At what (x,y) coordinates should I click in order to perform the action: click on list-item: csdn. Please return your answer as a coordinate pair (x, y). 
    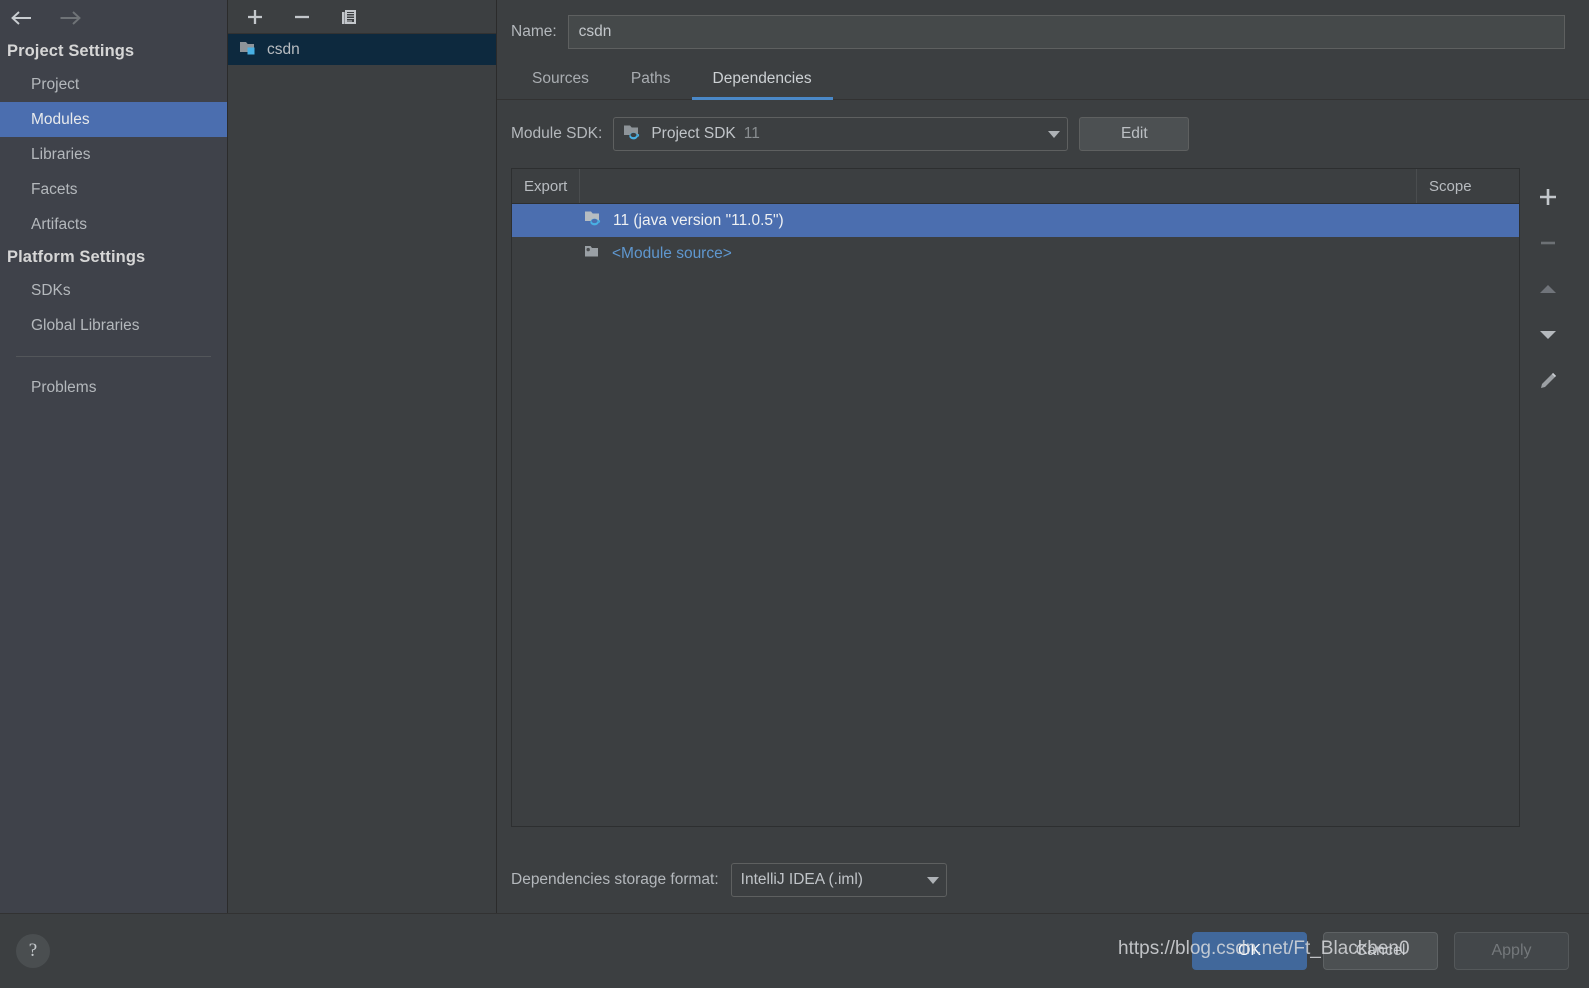
    Looking at the image, I should click on (362, 49).